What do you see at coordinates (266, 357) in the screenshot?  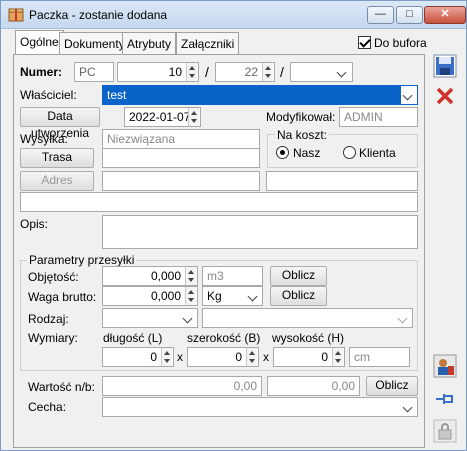 I see `dim-x-2: x` at bounding box center [266, 357].